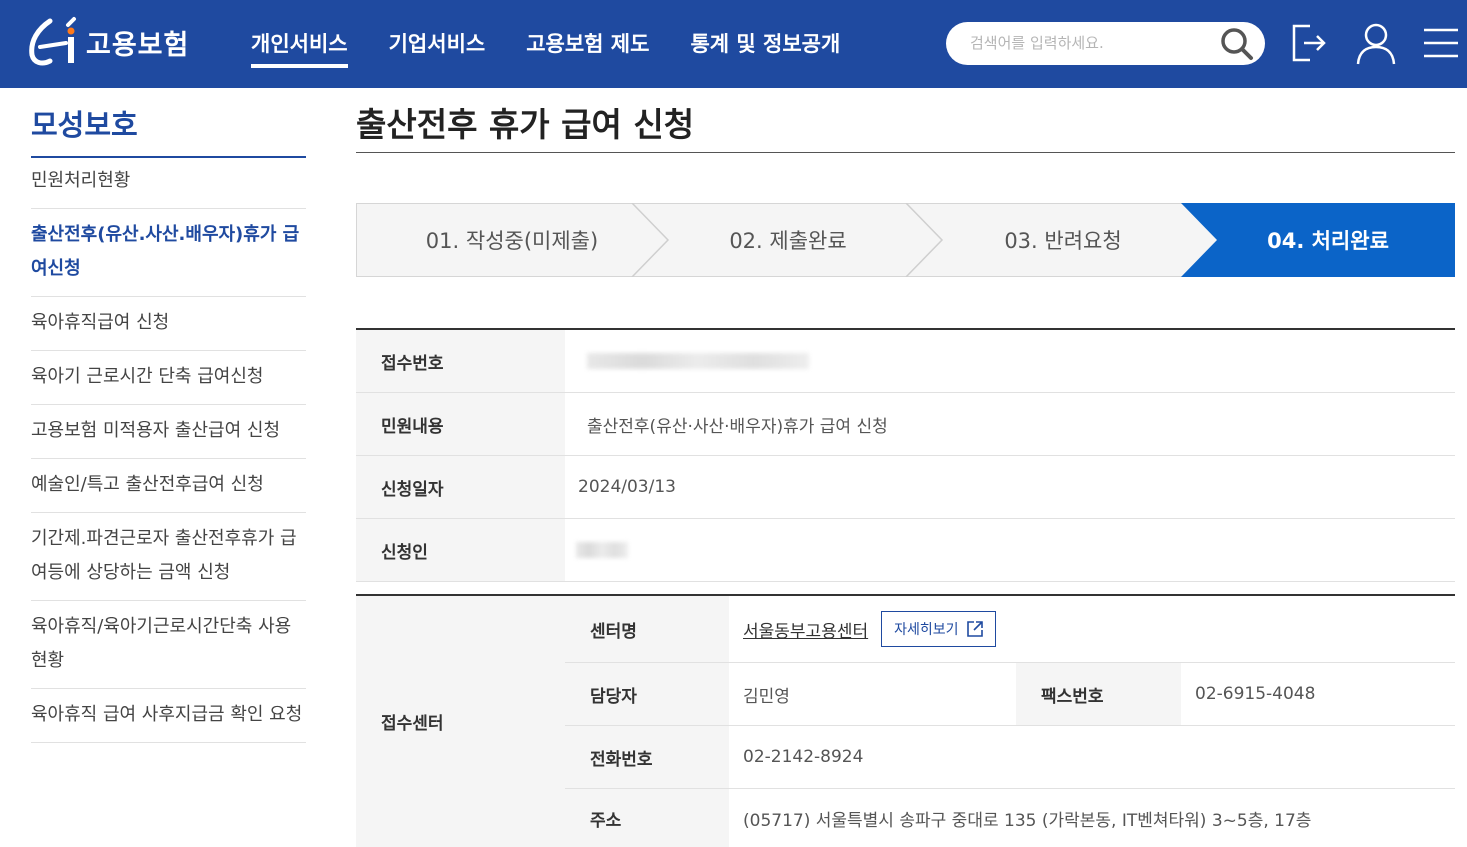 Image resolution: width=1467 pixels, height=847 pixels. What do you see at coordinates (974, 629) in the screenshot?
I see `external-link-icon` at bounding box center [974, 629].